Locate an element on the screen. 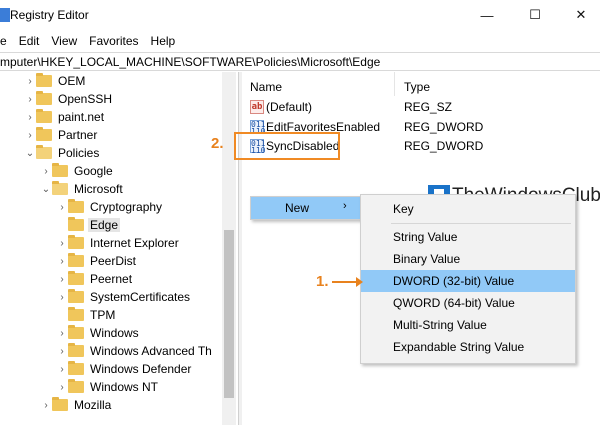  submenu-item-string-value: String Value is located at coordinates (468, 237).